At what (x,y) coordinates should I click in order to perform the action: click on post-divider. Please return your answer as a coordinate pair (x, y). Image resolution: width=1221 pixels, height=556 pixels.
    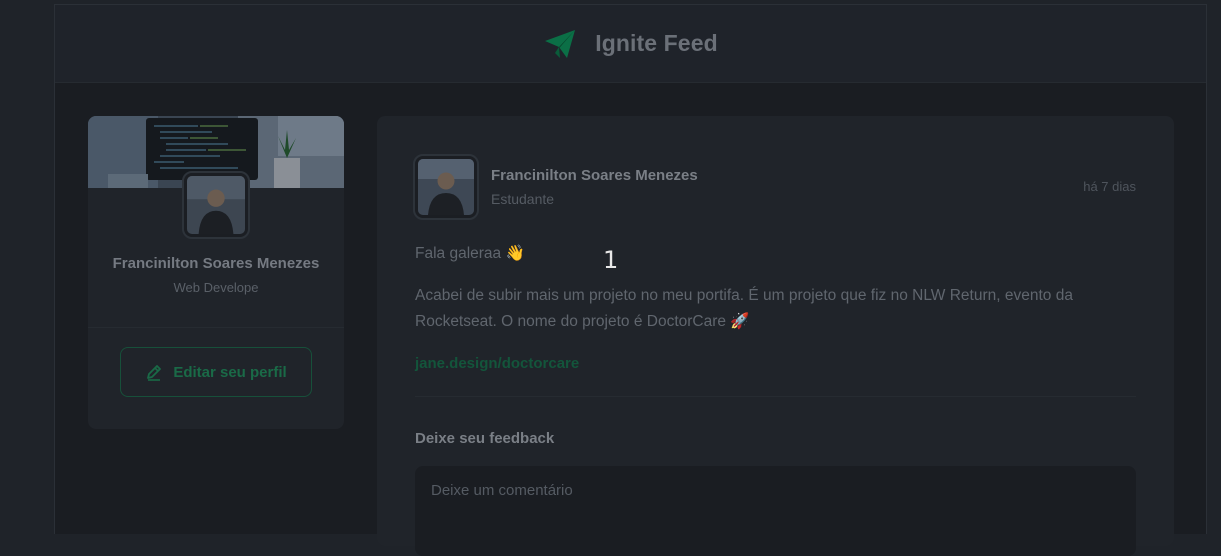
    Looking at the image, I should click on (775, 396).